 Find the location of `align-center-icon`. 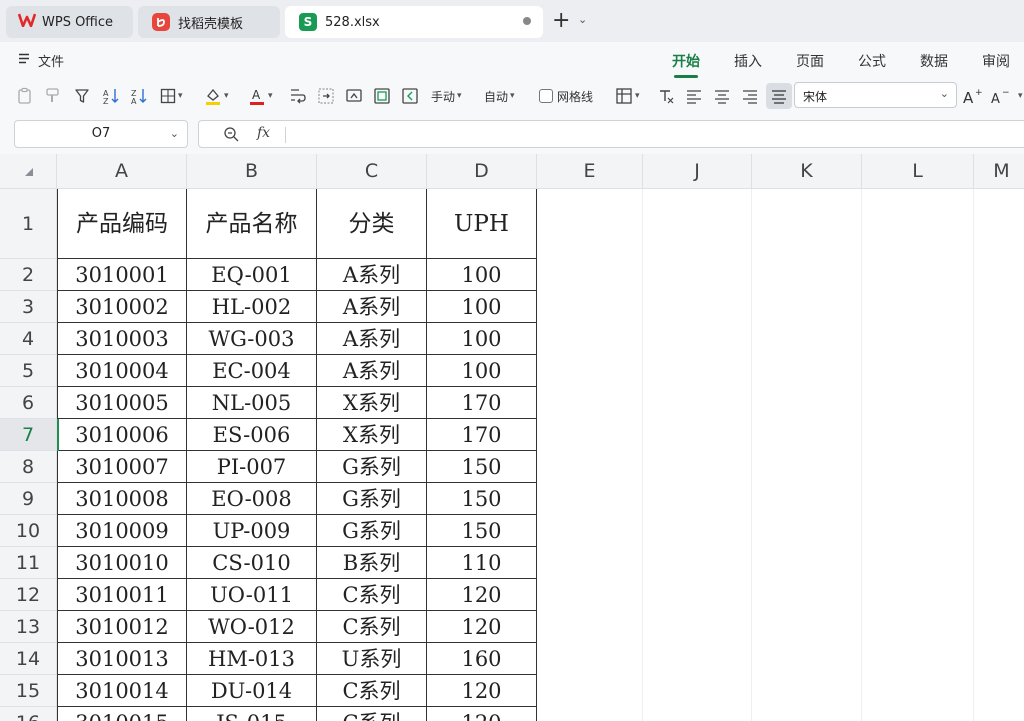

align-center-icon is located at coordinates (722, 96).